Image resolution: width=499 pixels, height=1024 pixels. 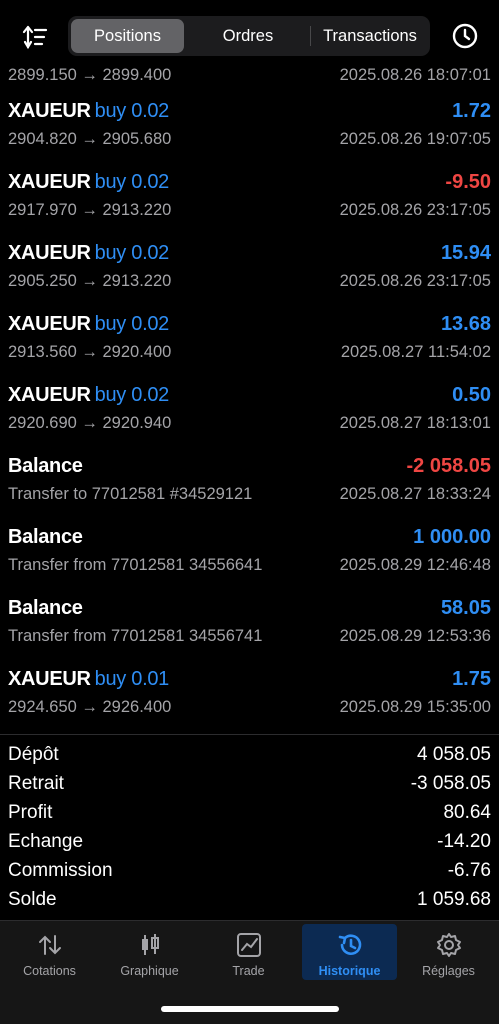 I want to click on deal-profit: 1 000.00, so click(x=452, y=537).